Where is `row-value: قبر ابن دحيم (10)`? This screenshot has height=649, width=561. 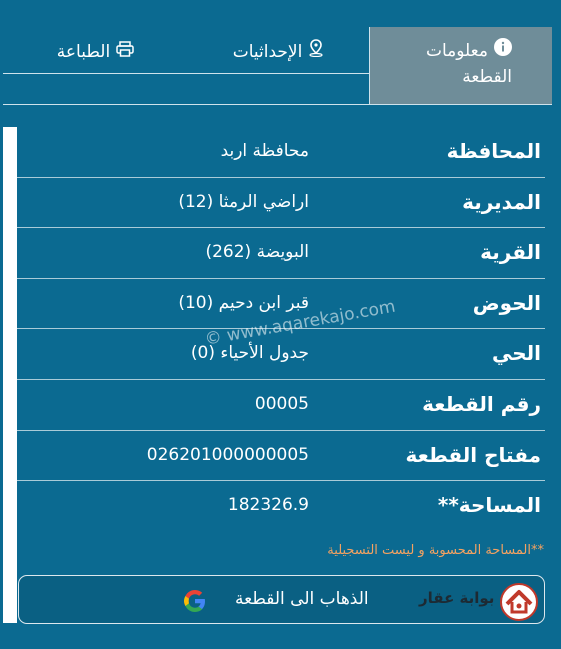
row-value: قبر ابن دحيم (10) is located at coordinates (243, 302).